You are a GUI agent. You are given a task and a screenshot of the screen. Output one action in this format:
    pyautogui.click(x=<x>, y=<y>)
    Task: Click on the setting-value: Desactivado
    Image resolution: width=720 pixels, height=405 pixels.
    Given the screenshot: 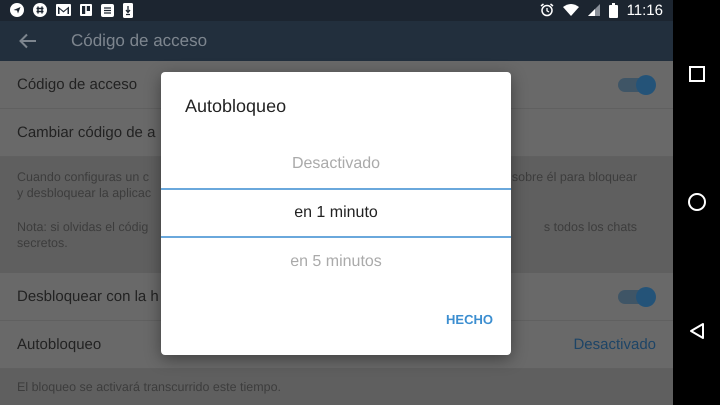 What is the action you would take?
    pyautogui.click(x=614, y=344)
    